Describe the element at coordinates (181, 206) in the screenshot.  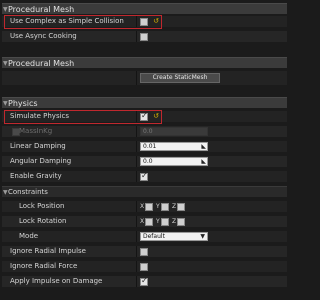
I see `lock-position-z-checkbox` at that location.